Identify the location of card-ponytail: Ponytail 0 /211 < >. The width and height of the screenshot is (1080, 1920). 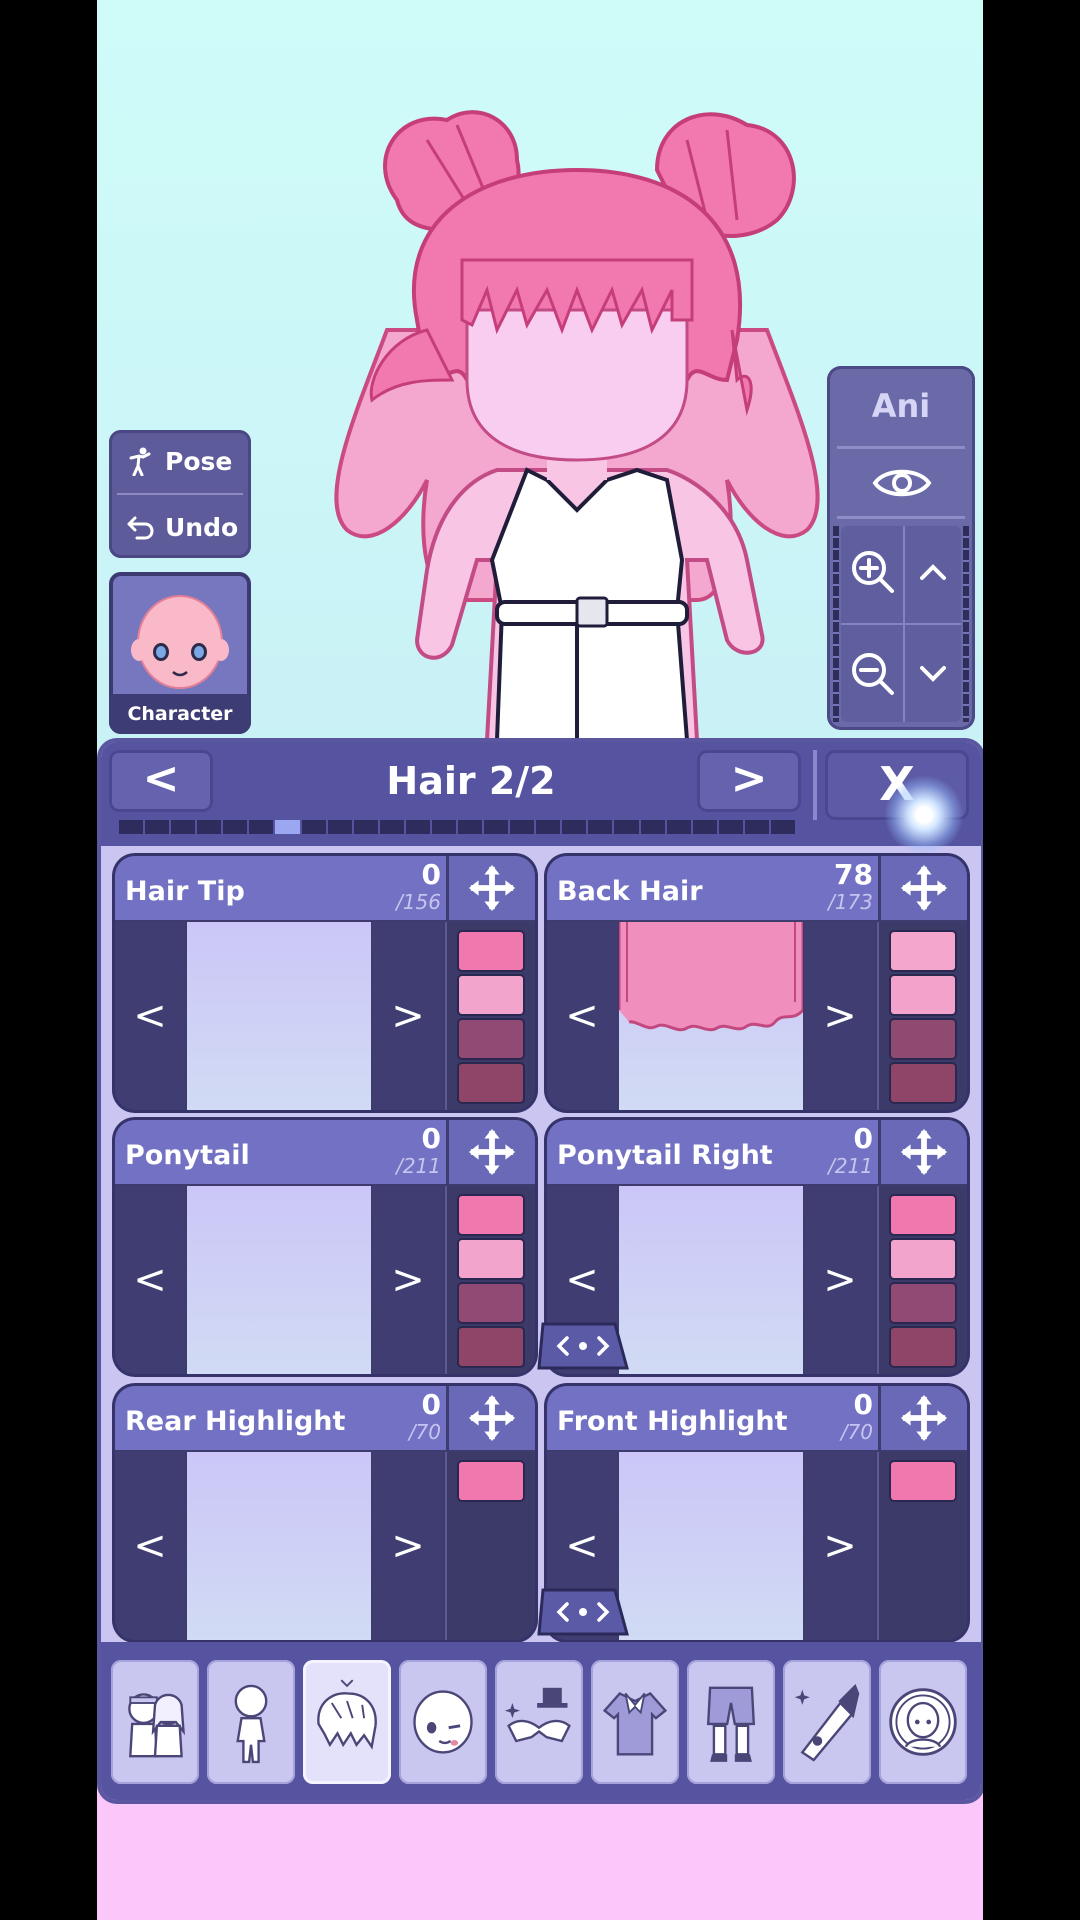
(325, 1247).